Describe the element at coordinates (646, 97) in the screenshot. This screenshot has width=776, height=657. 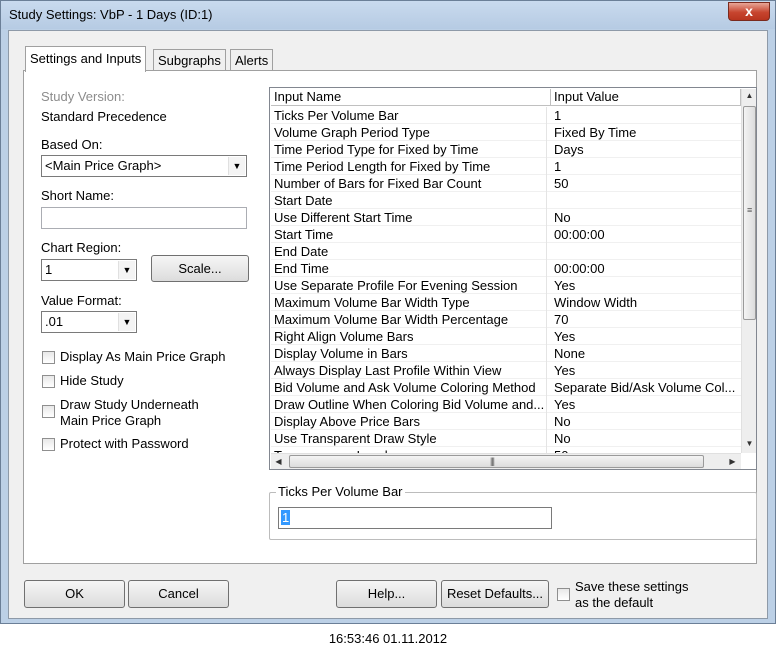
I see `column-header-input-value: Input Value` at that location.